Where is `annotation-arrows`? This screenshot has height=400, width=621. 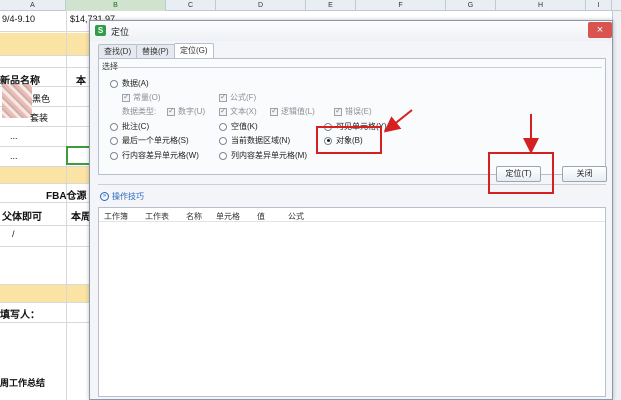
annotation-arrows is located at coordinates (461, 131).